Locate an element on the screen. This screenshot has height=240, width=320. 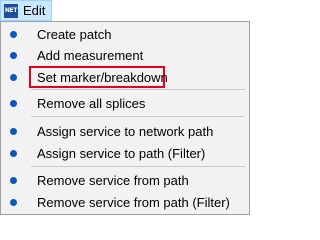
menu-bar: NET Edit is located at coordinates (125, 10).